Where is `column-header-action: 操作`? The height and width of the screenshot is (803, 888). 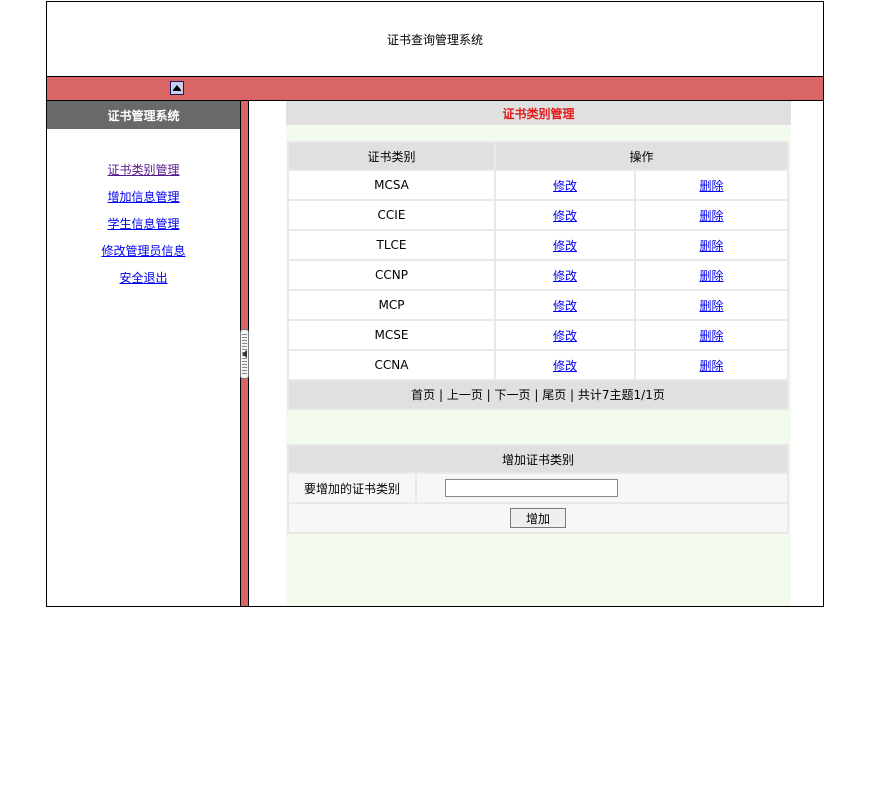 column-header-action: 操作 is located at coordinates (641, 156).